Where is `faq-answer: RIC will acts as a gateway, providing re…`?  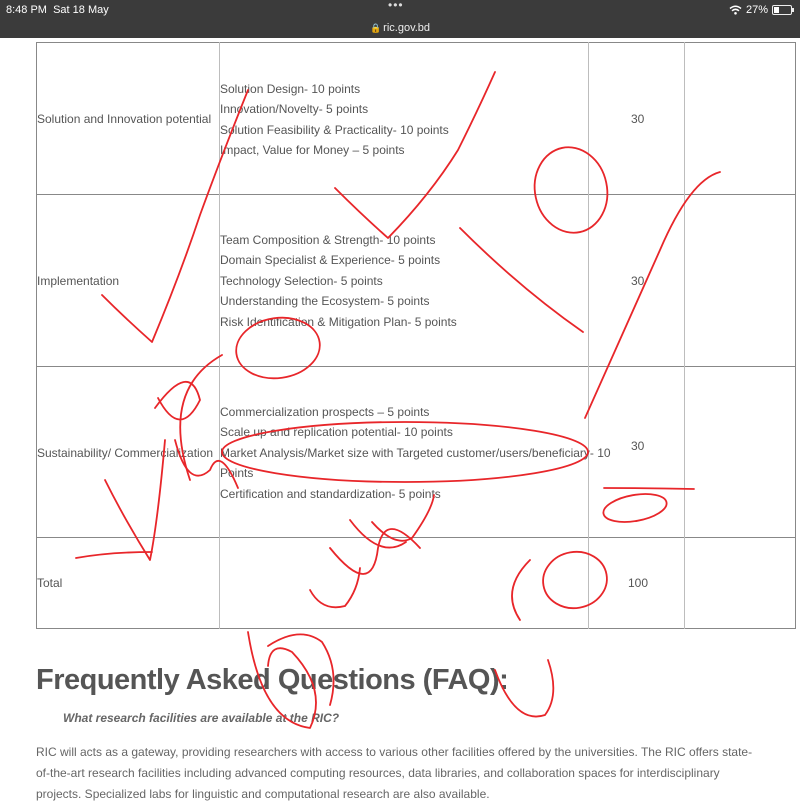
faq-answer: RIC will acts as a gateway, providing re… is located at coordinates (394, 773).